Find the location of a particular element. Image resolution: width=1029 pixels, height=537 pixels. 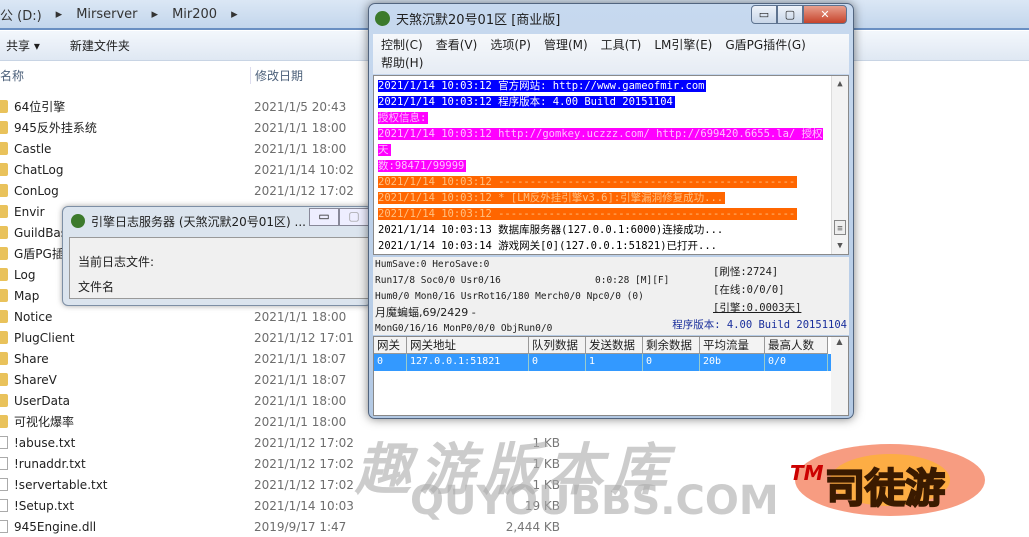

close-button: ✕ is located at coordinates (825, 14).